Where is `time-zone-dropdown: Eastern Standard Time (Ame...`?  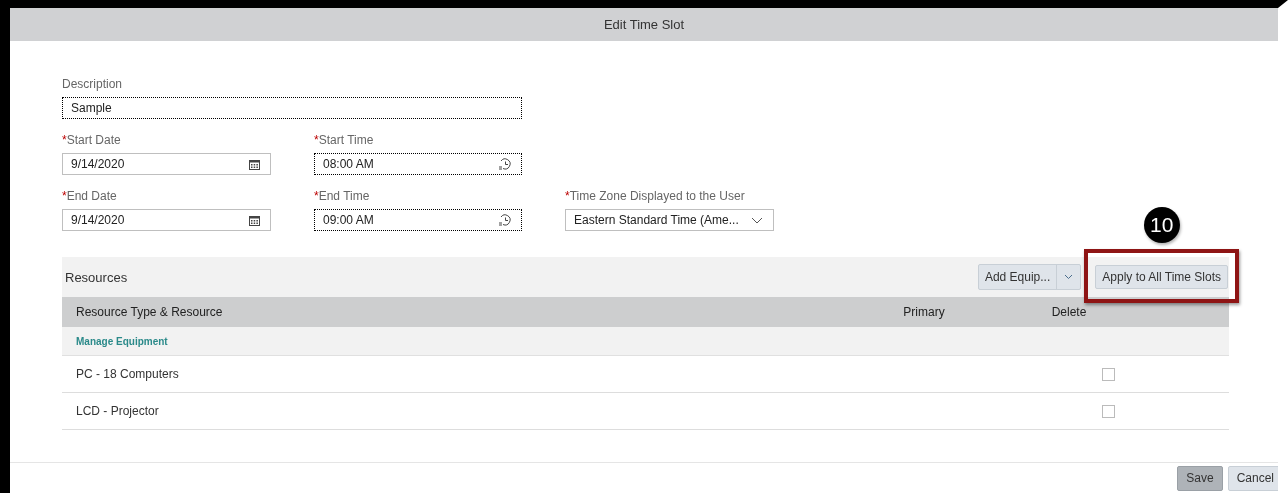
time-zone-dropdown: Eastern Standard Time (Ame... is located at coordinates (669, 220).